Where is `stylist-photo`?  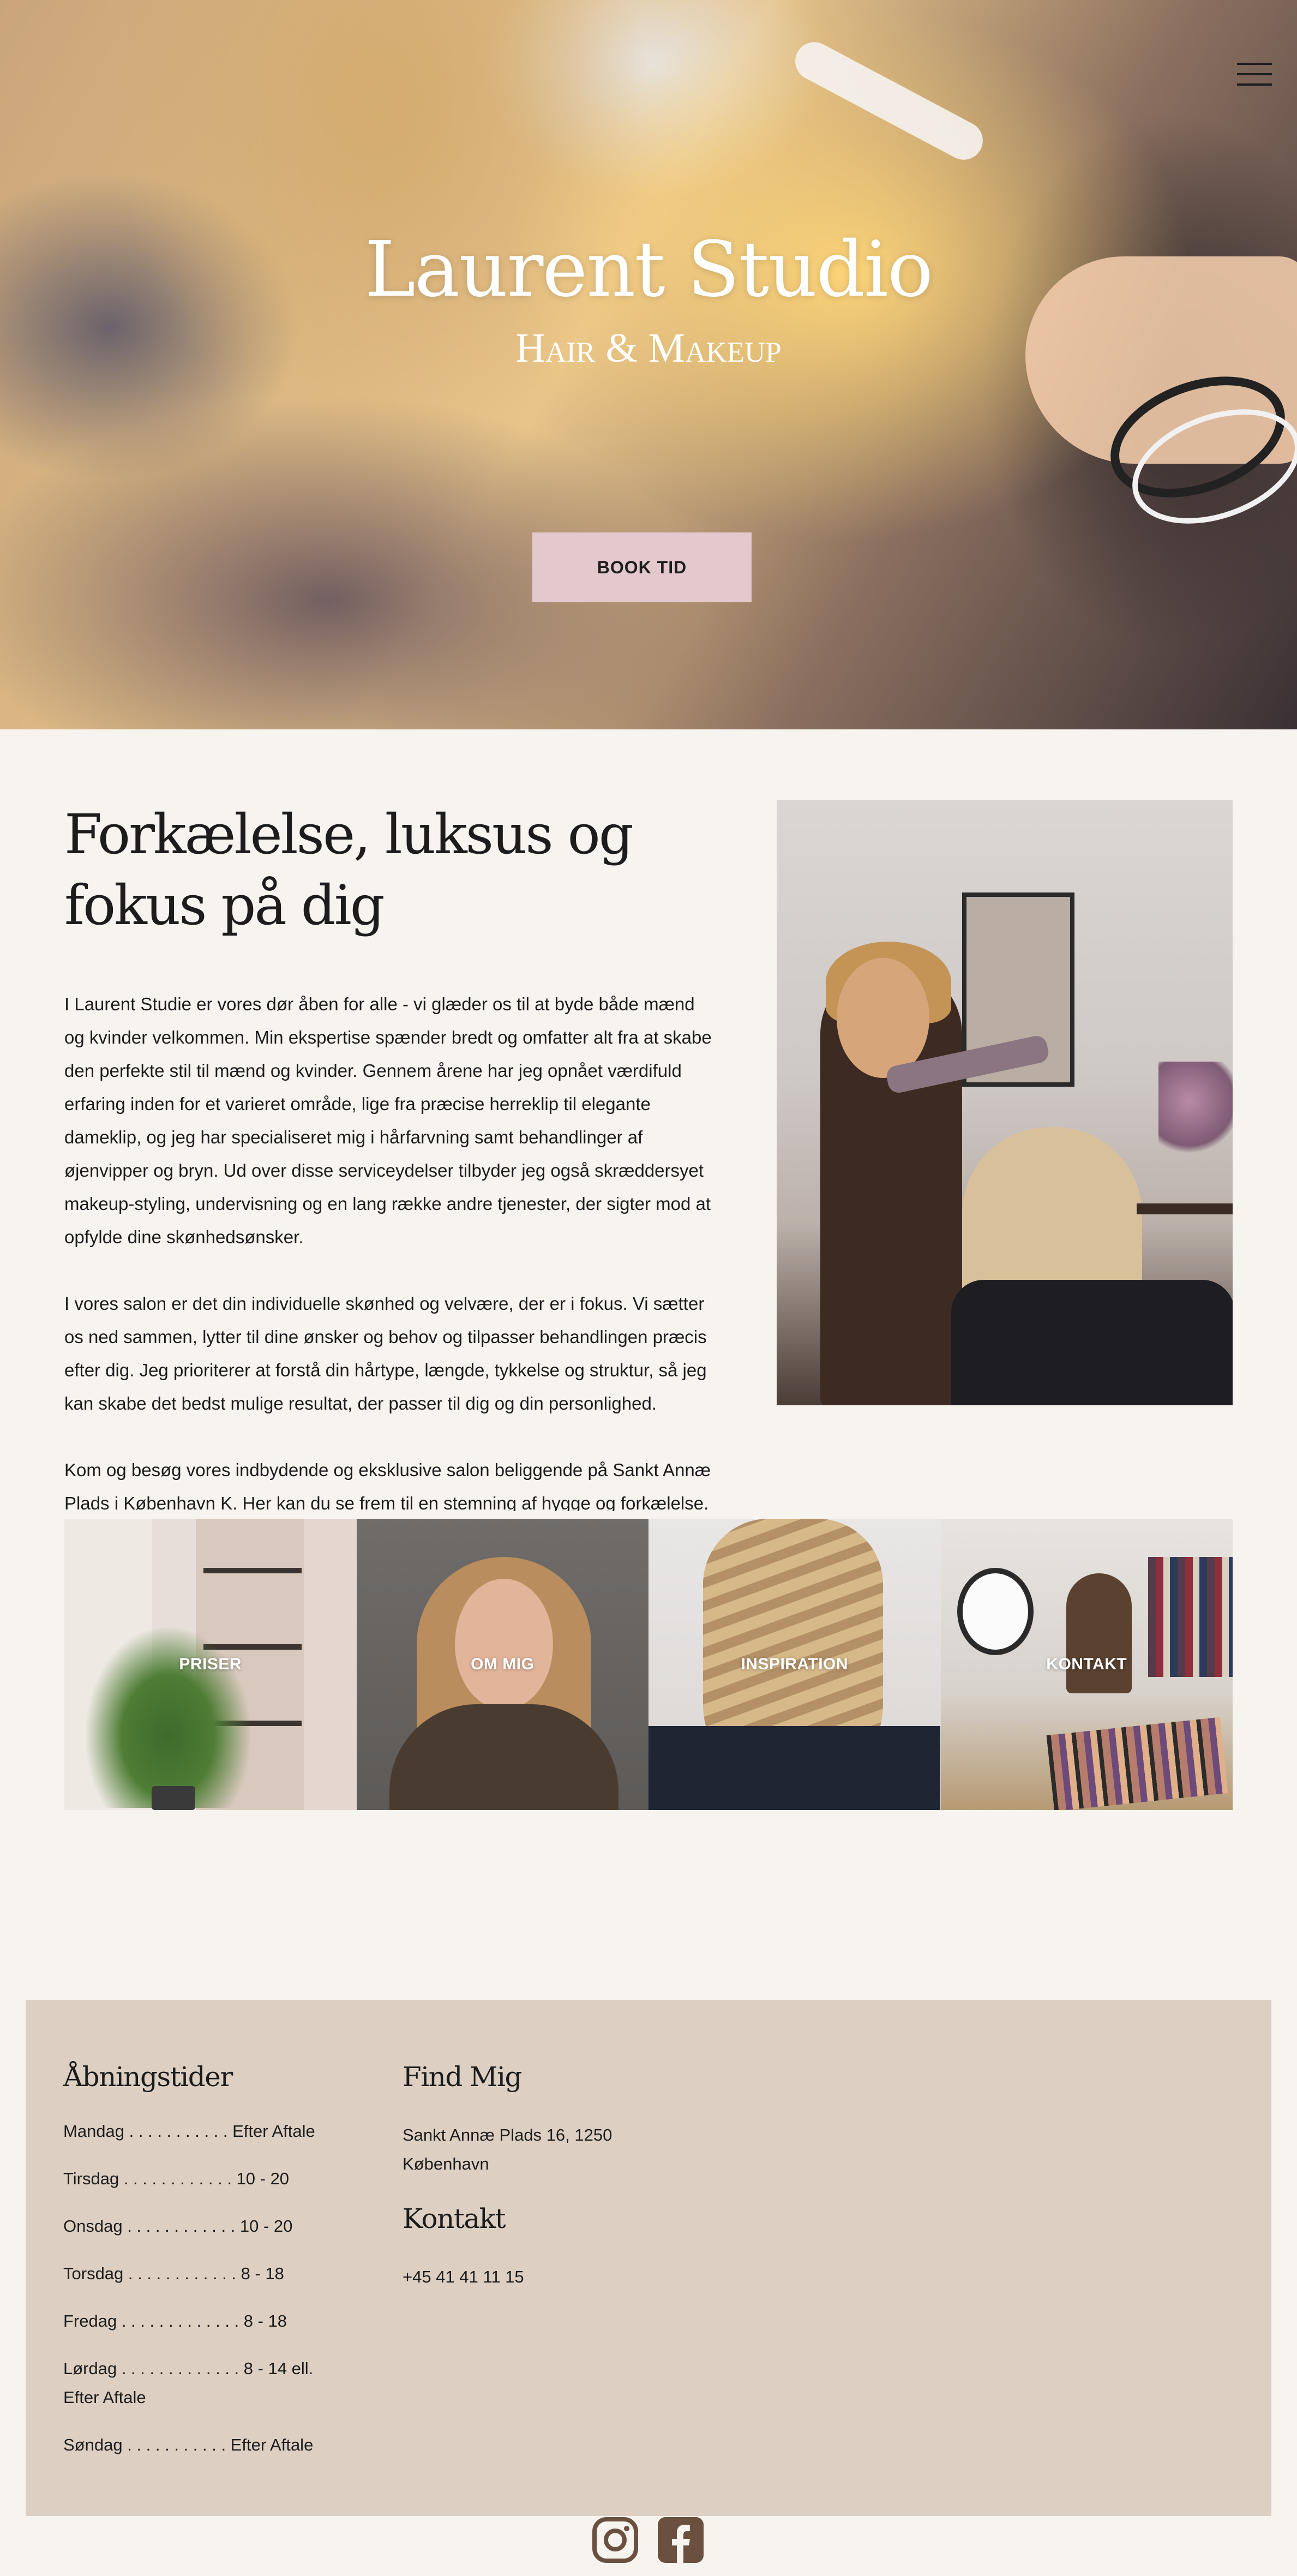 stylist-photo is located at coordinates (1005, 1103).